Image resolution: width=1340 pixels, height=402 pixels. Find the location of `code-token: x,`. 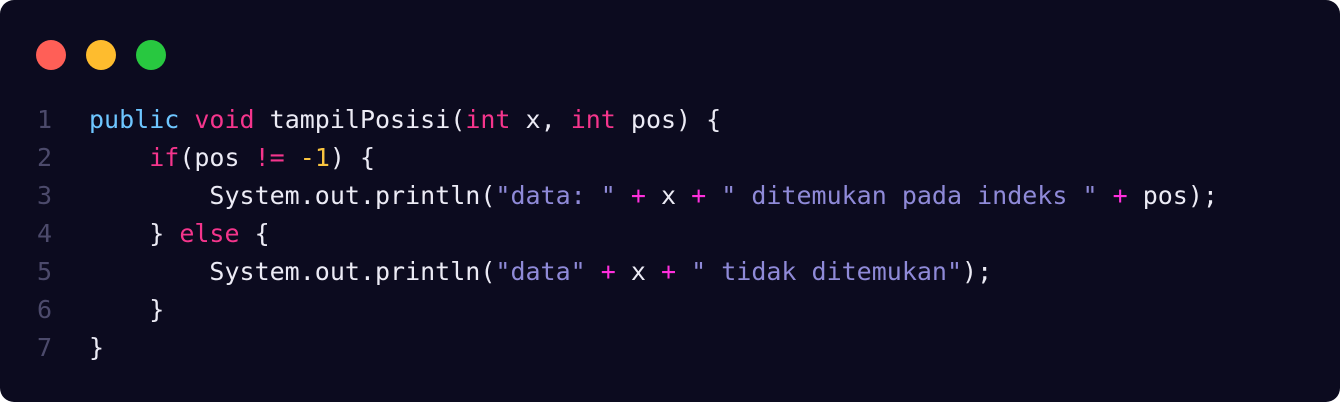

code-token: x, is located at coordinates (540, 119).